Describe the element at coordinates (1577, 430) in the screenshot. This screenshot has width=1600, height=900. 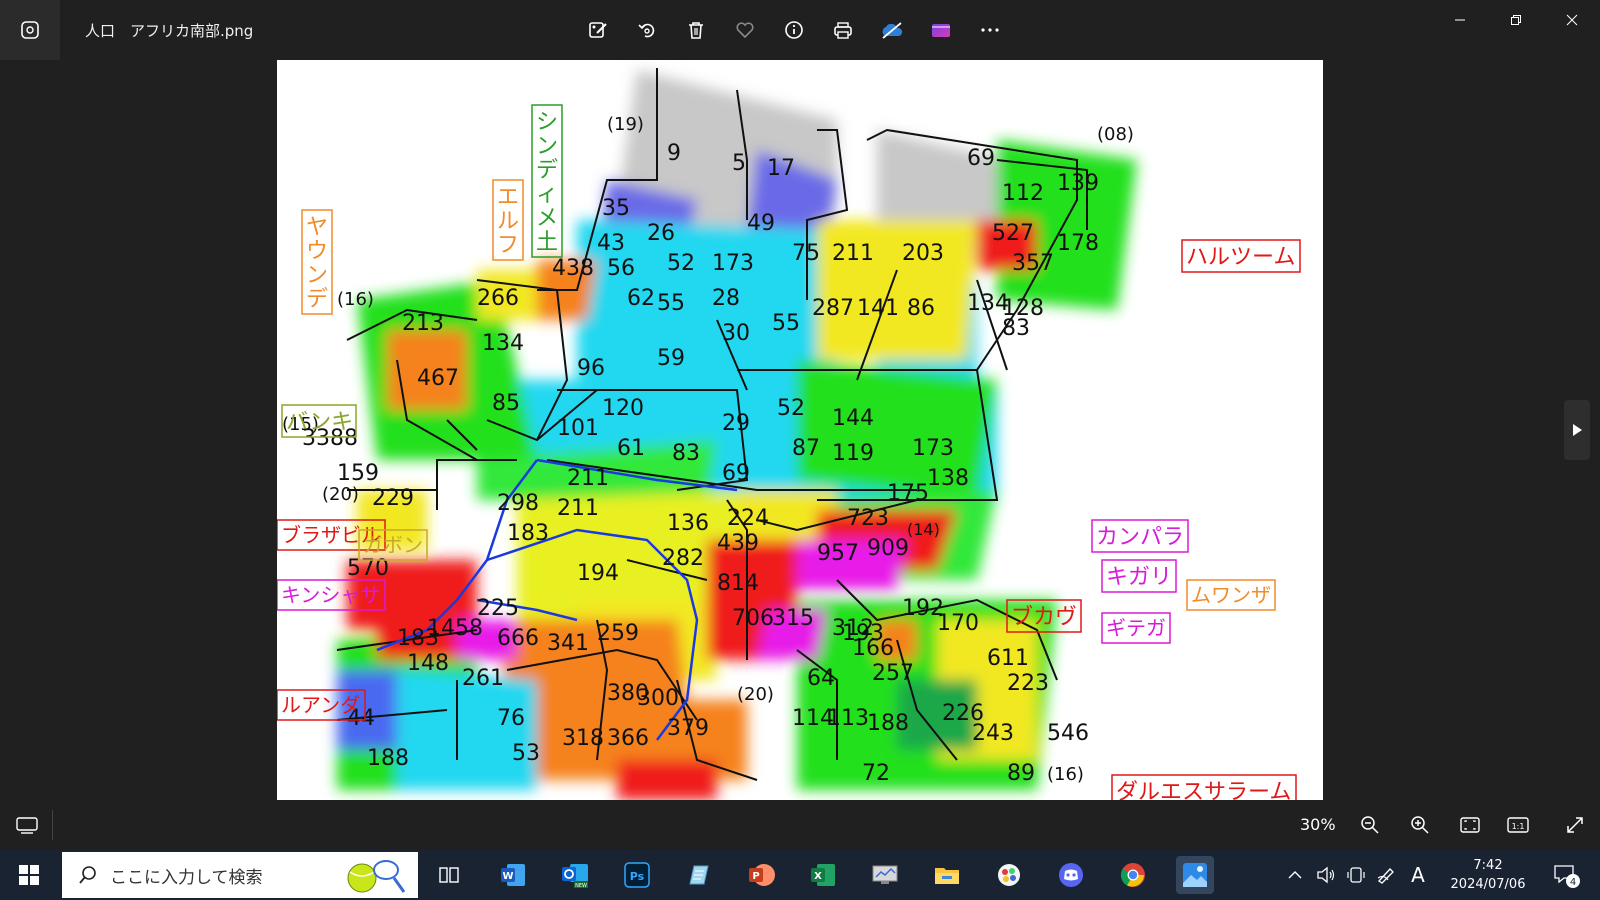
I see `next-image-button` at that location.